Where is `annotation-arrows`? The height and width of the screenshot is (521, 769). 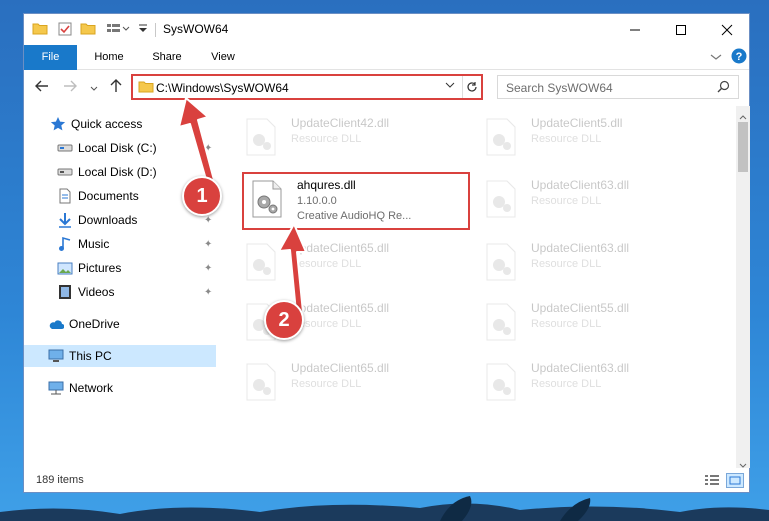
annotation-arrows is located at coordinates (242, 205).